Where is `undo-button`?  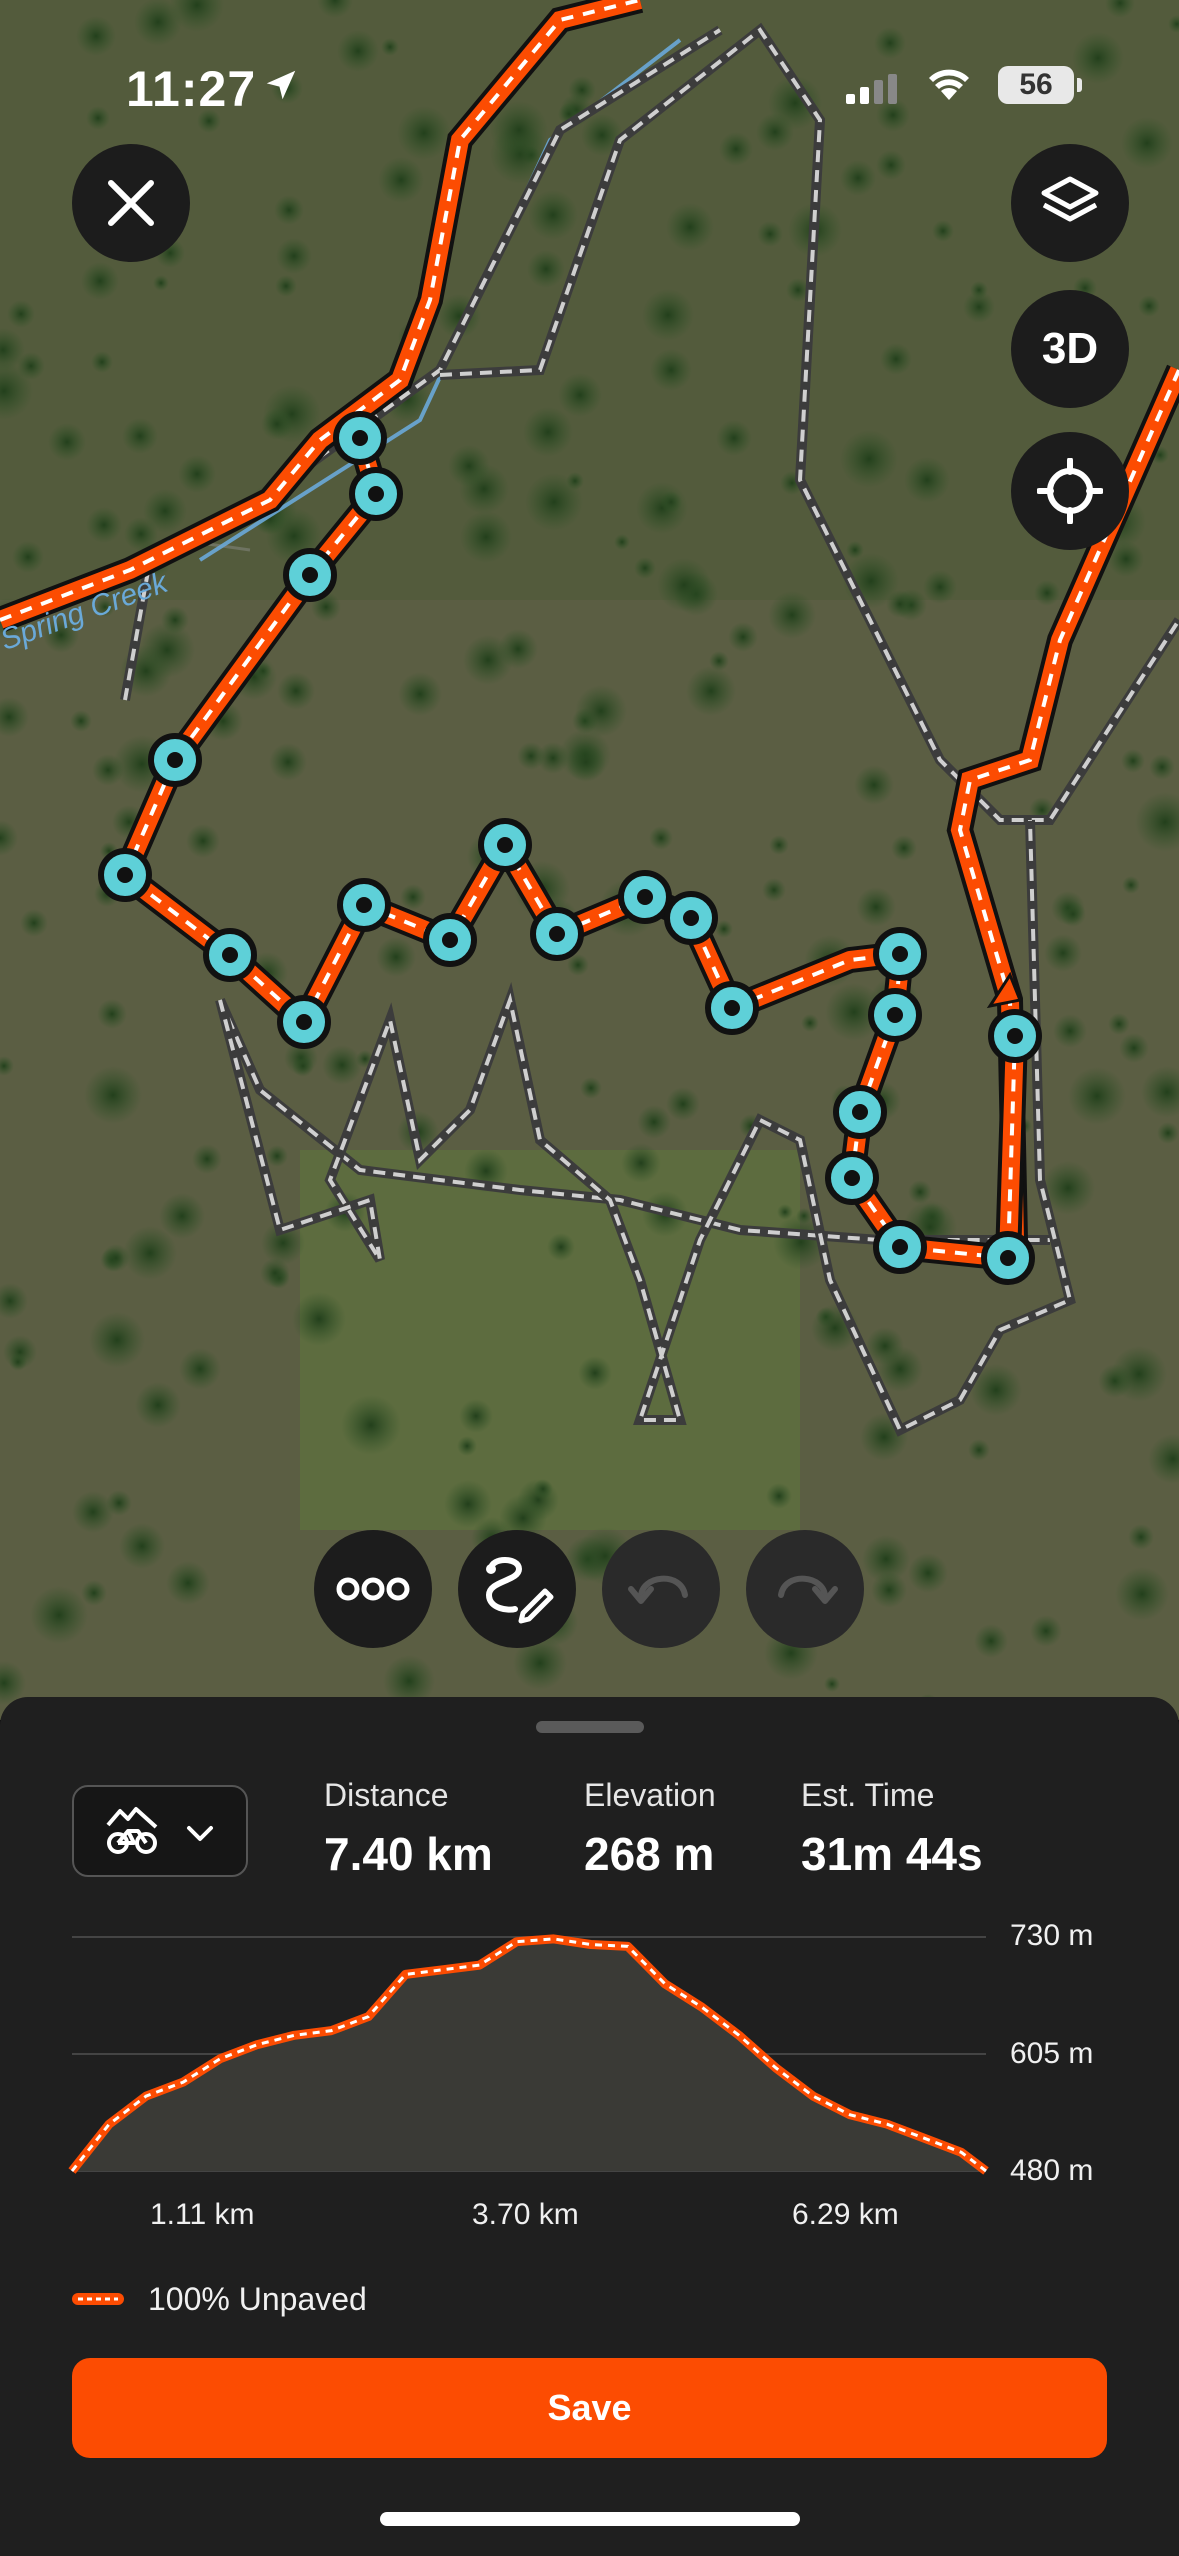
undo-button is located at coordinates (661, 1589).